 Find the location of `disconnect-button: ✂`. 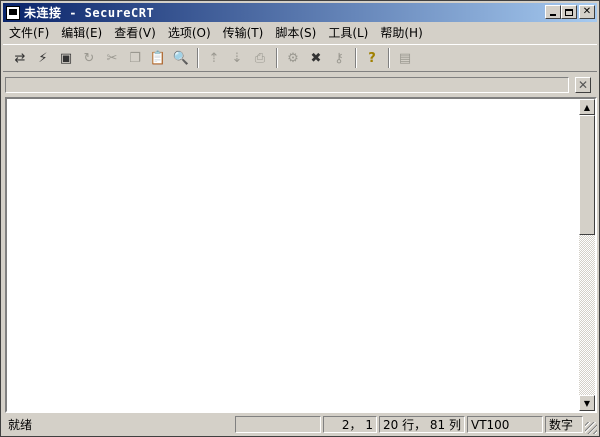

disconnect-button: ✂ is located at coordinates (112, 58).